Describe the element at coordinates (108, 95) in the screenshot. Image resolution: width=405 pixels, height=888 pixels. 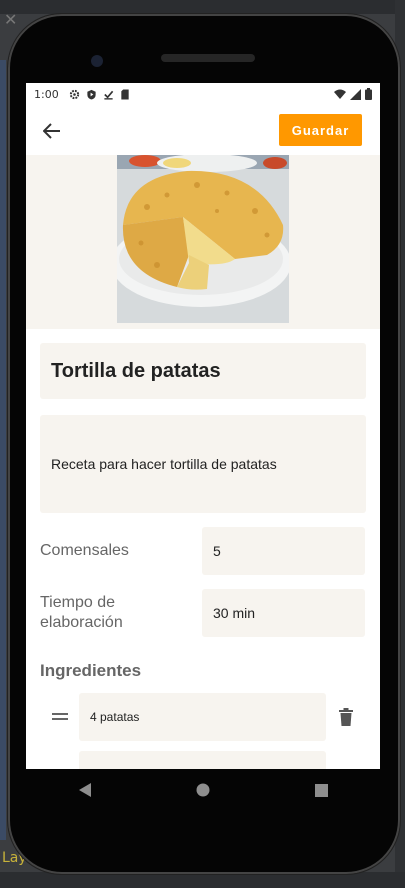
I see `download-done-icon` at that location.